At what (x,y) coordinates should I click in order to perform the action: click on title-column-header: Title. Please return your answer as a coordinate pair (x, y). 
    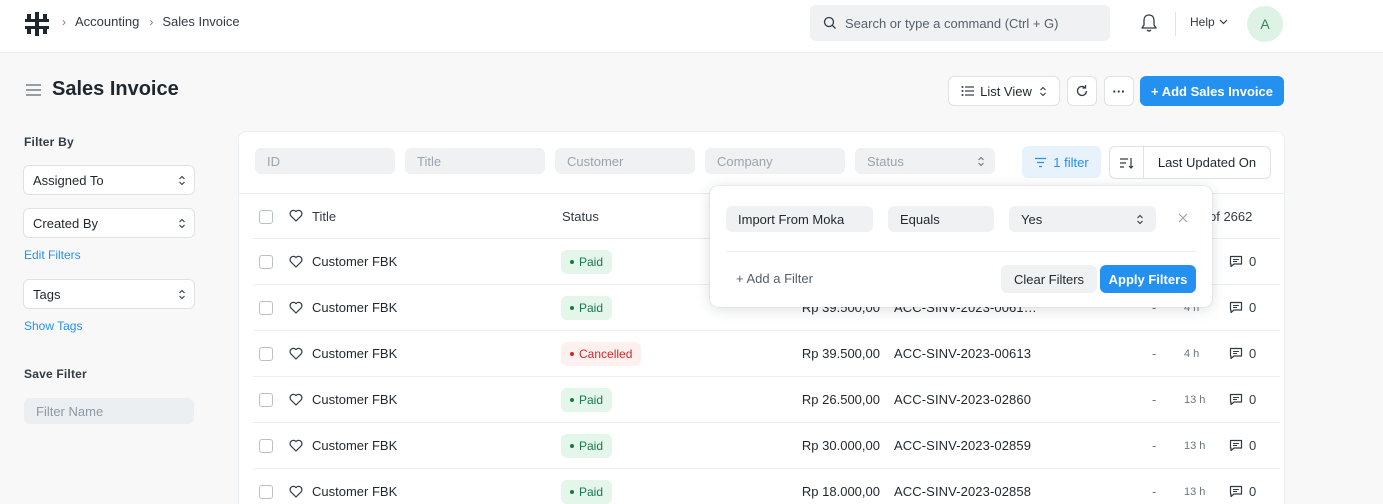
    Looking at the image, I should click on (324, 216).